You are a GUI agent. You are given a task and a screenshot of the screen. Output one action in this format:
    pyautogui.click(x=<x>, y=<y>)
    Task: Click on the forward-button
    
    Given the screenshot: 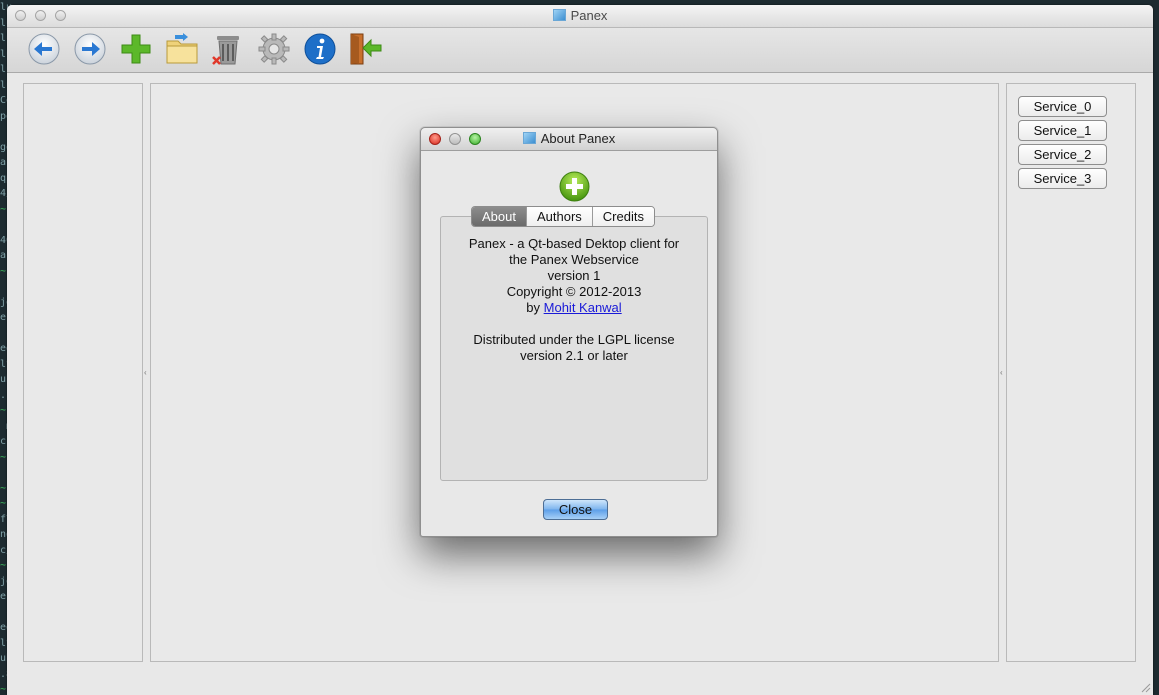 What is the action you would take?
    pyautogui.click(x=90, y=49)
    